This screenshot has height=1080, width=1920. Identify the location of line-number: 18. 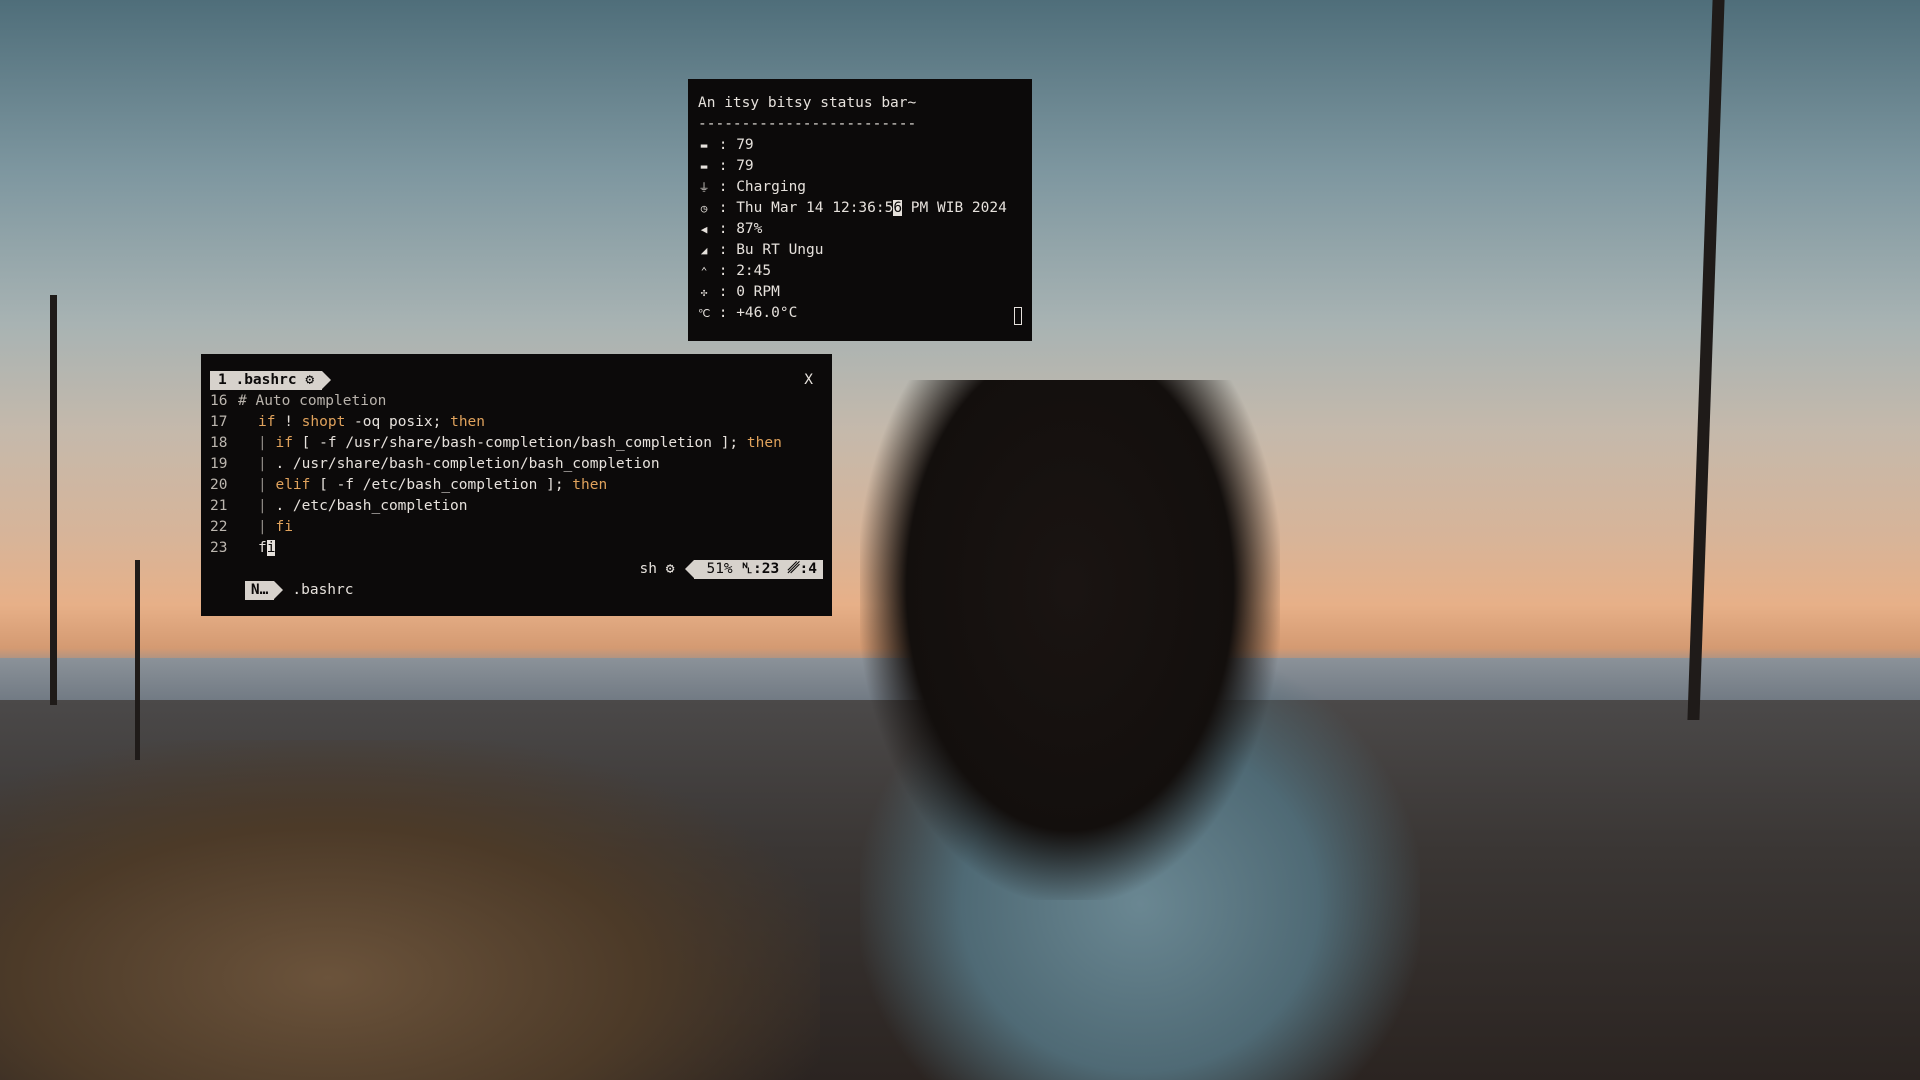
(219, 443).